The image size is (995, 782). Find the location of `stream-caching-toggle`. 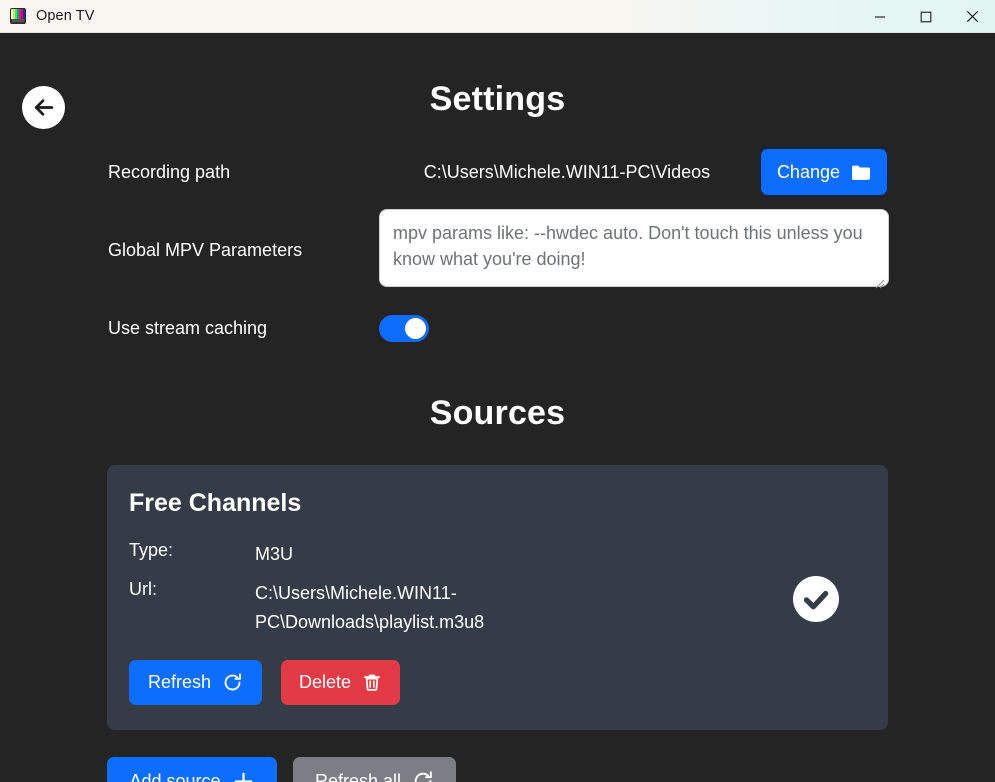

stream-caching-toggle is located at coordinates (404, 328).